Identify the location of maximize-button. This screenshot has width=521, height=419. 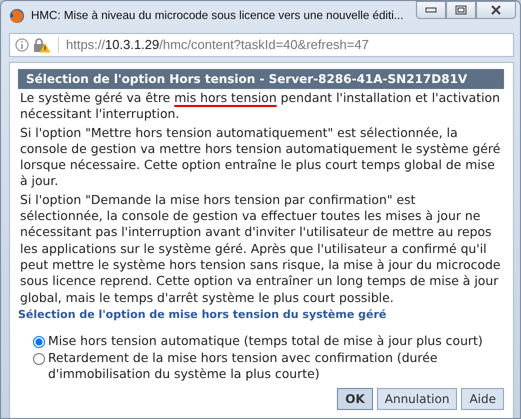
(461, 10).